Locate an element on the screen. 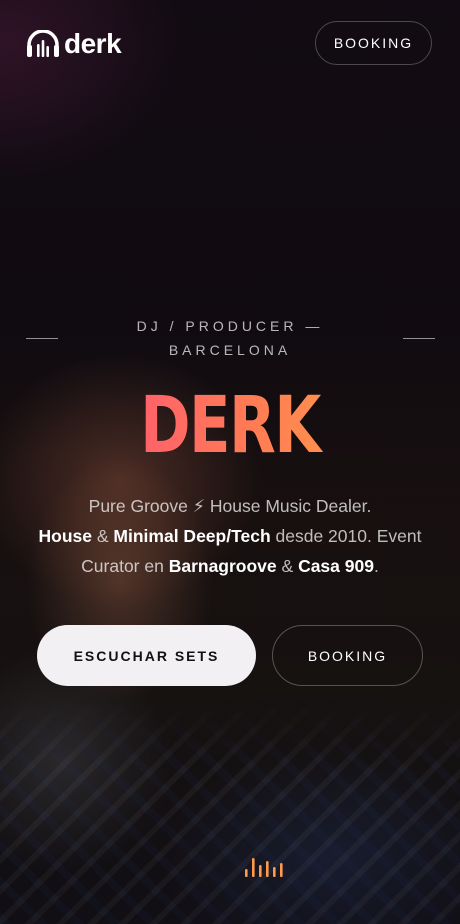 Image resolution: width=460 pixels, height=924 pixels. event-barnagroove: Barnagroove is located at coordinates (222, 566).